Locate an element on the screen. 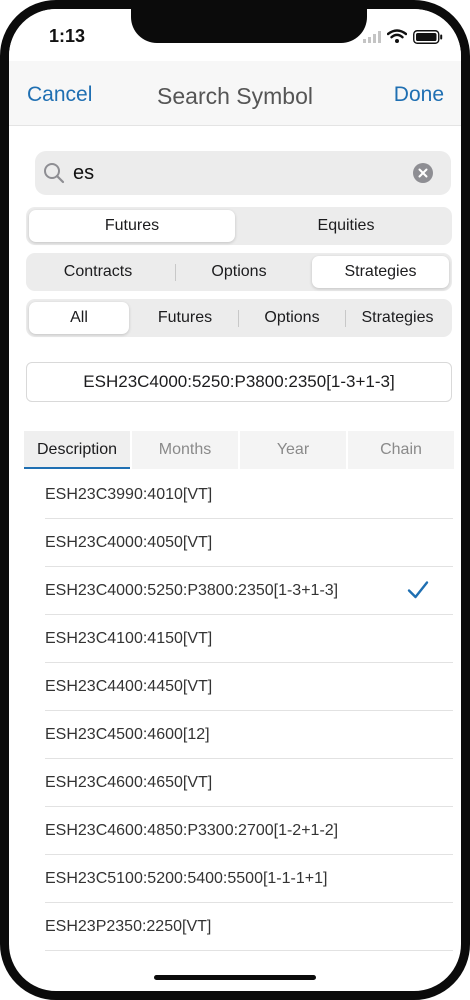  list-item-label: ESH23C4600:4650[VT] is located at coordinates (129, 782).